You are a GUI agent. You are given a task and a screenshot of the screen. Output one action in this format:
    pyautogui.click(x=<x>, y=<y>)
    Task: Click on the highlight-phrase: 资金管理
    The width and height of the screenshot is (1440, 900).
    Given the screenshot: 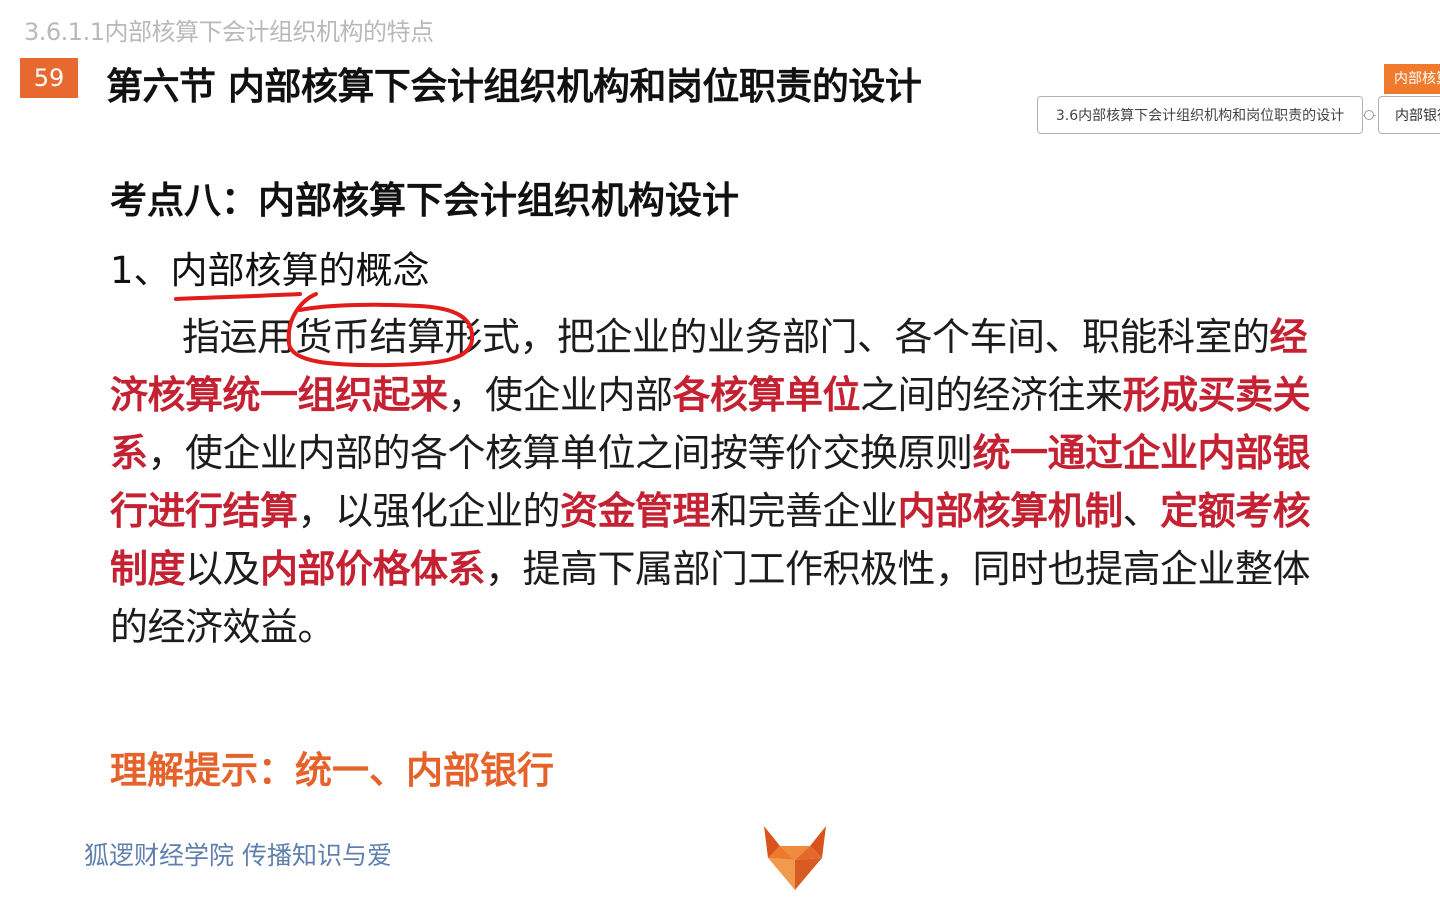 What is the action you would take?
    pyautogui.click(x=635, y=511)
    